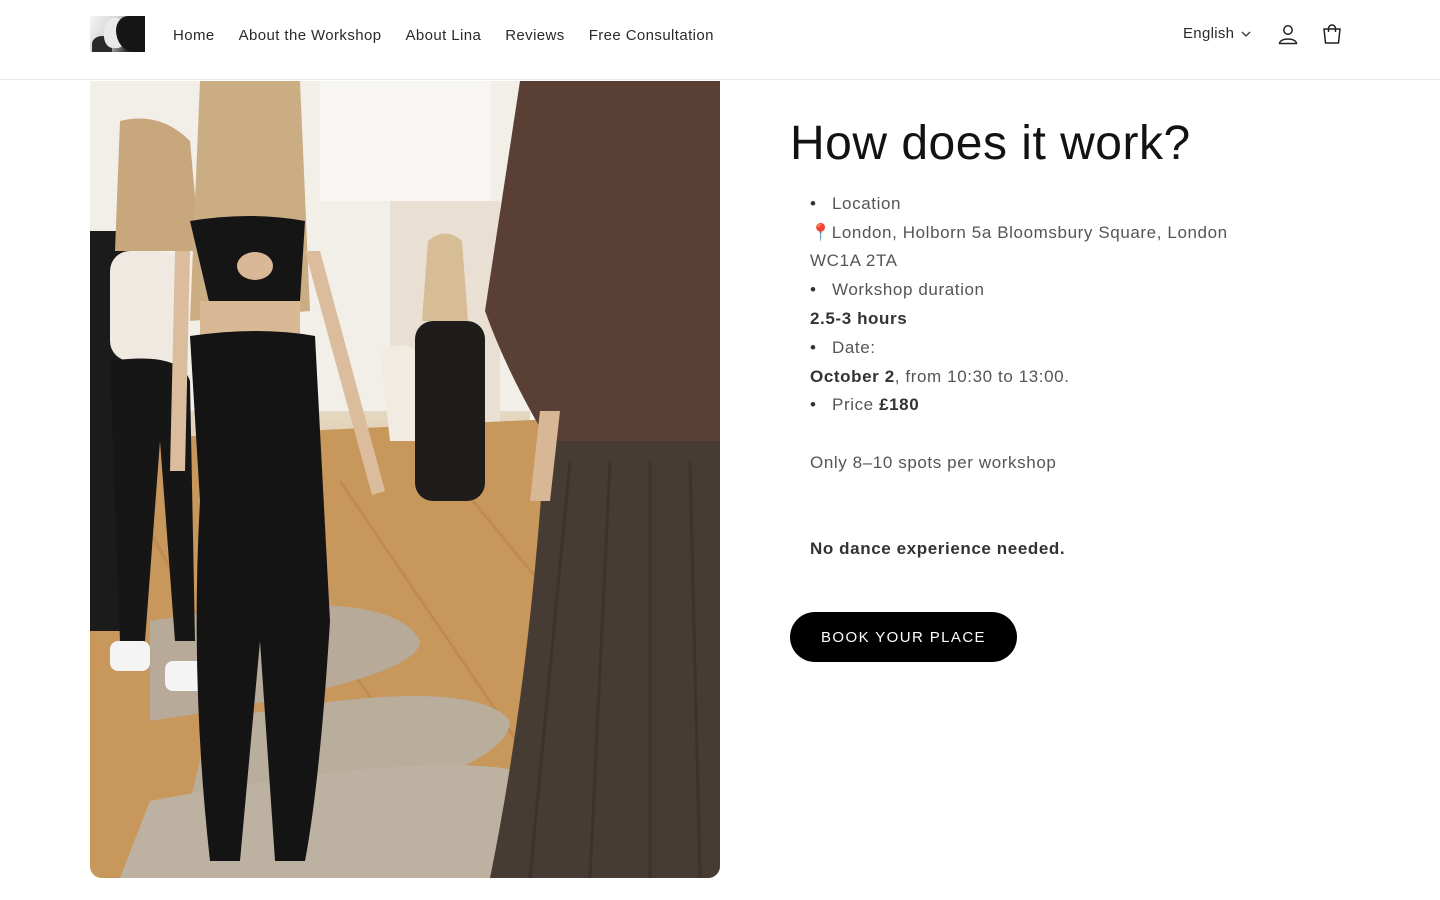  Describe the element at coordinates (853, 404) in the screenshot. I see `price-label: Price` at that location.